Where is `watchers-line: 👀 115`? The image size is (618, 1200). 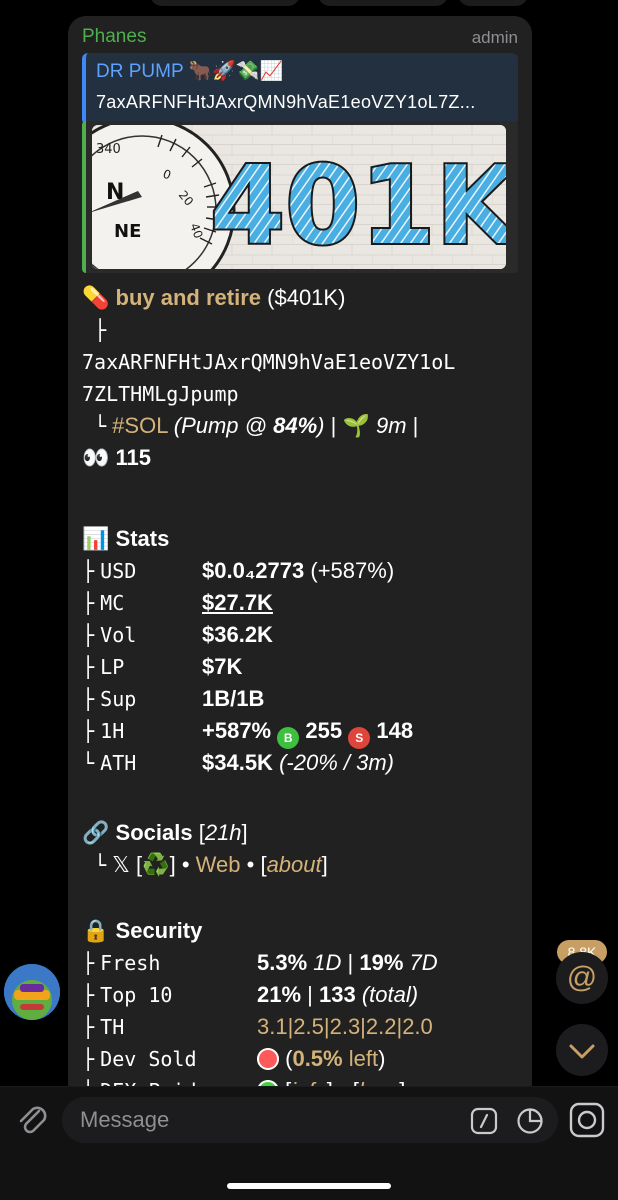
watchers-line: 👀 115 is located at coordinates (116, 458).